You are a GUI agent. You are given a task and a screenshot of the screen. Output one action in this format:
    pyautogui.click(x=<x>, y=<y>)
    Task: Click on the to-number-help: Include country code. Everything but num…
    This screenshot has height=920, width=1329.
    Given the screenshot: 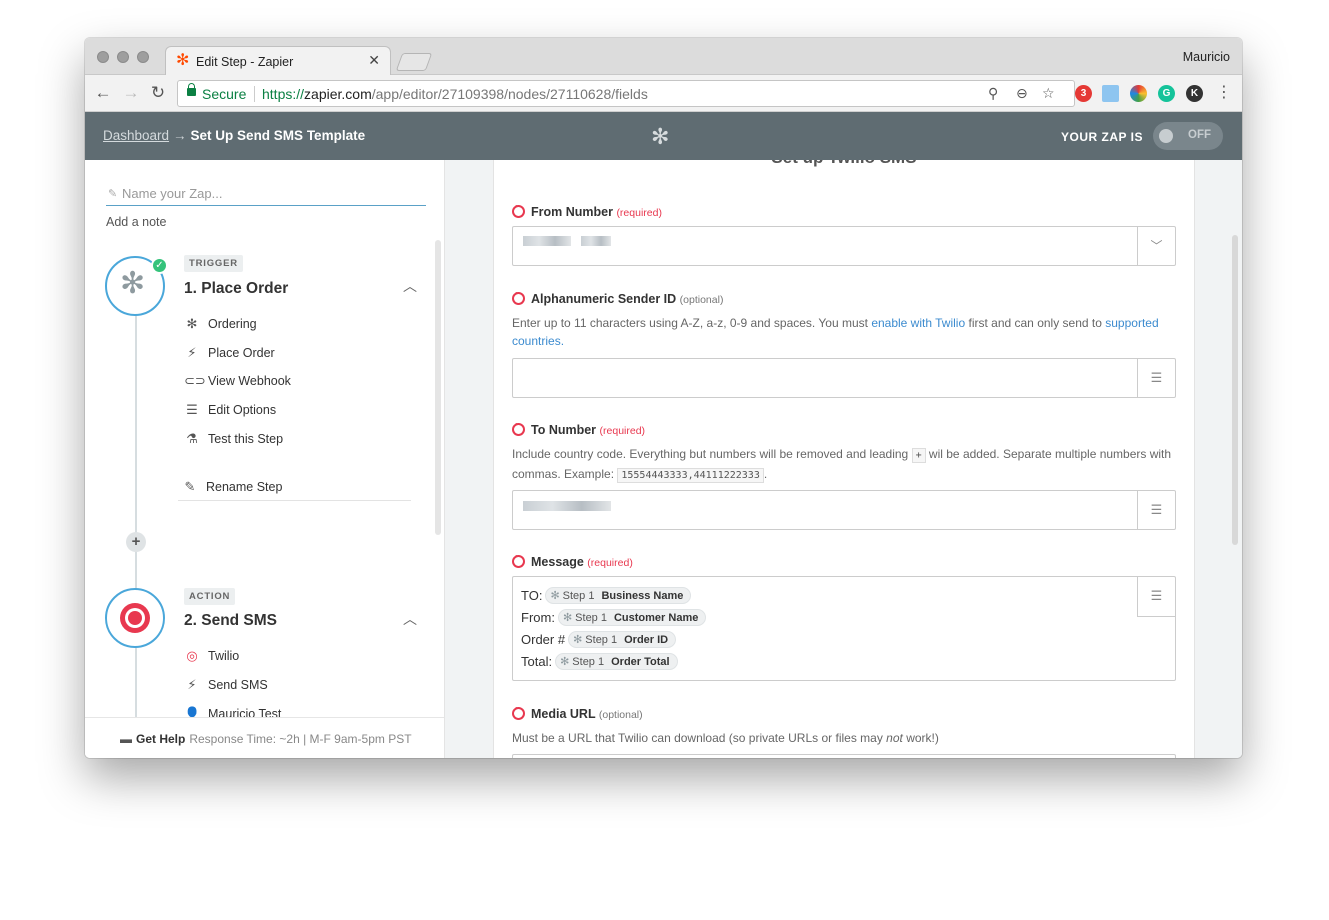 What is the action you would take?
    pyautogui.click(x=844, y=465)
    